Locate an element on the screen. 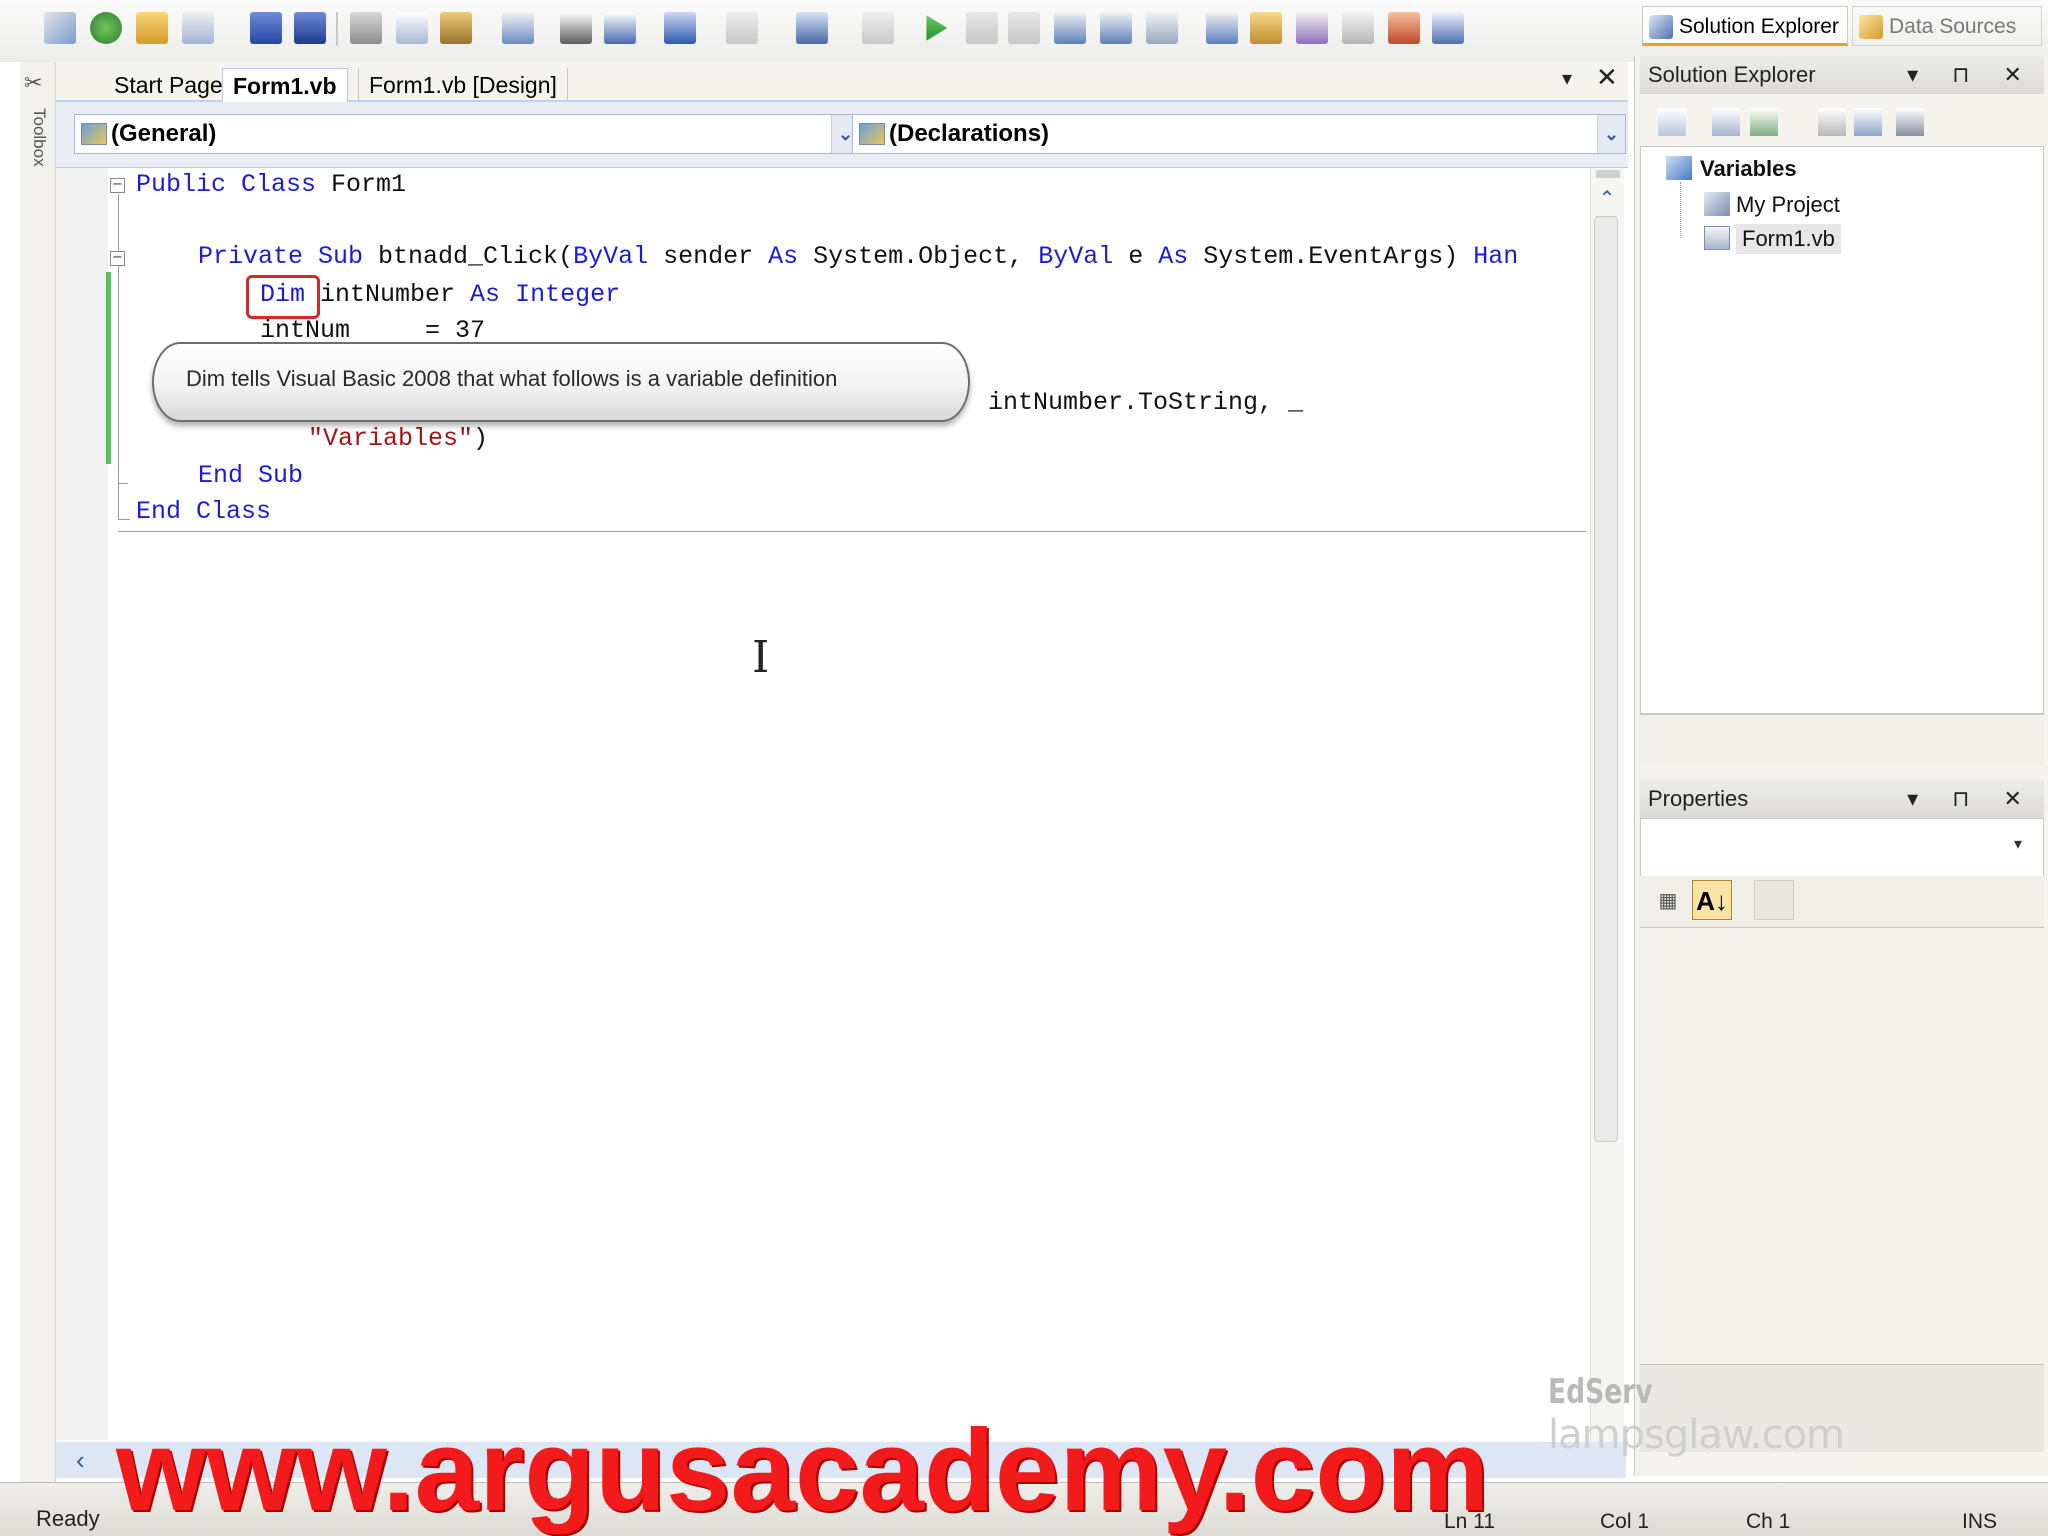 This screenshot has height=1536, width=2048. solution-explorer-header: Solution Explorer ▾ ⊓ ✕ is located at coordinates (1842, 75).